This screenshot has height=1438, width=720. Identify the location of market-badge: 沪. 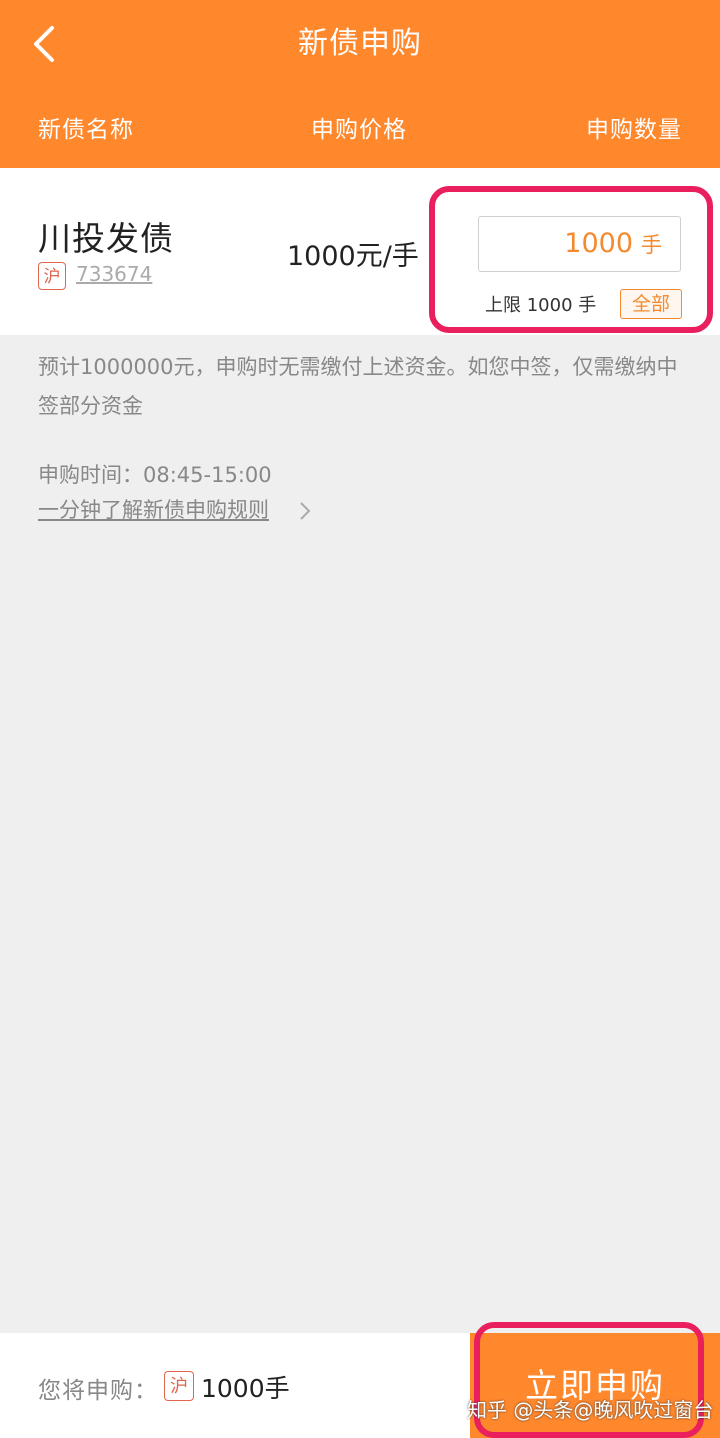
(52, 276).